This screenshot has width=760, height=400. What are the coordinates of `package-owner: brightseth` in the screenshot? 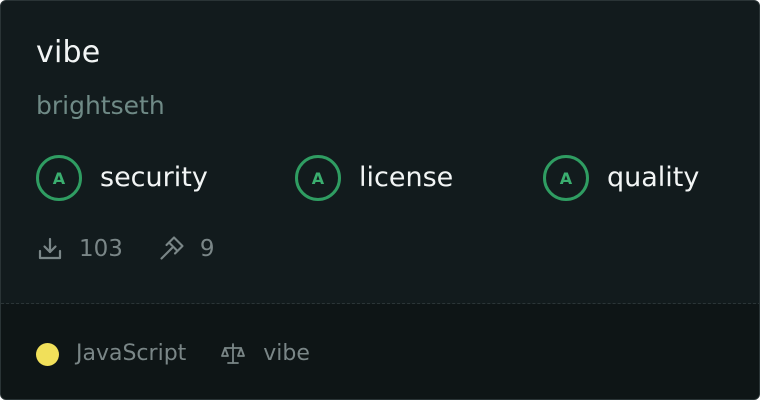 It's located at (100, 106).